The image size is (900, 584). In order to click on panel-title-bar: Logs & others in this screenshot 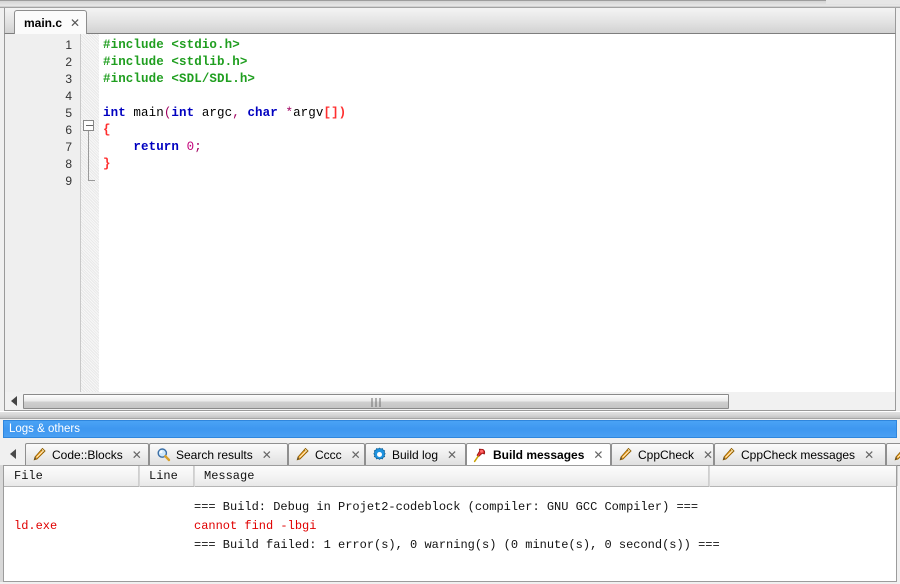, I will do `click(450, 429)`.